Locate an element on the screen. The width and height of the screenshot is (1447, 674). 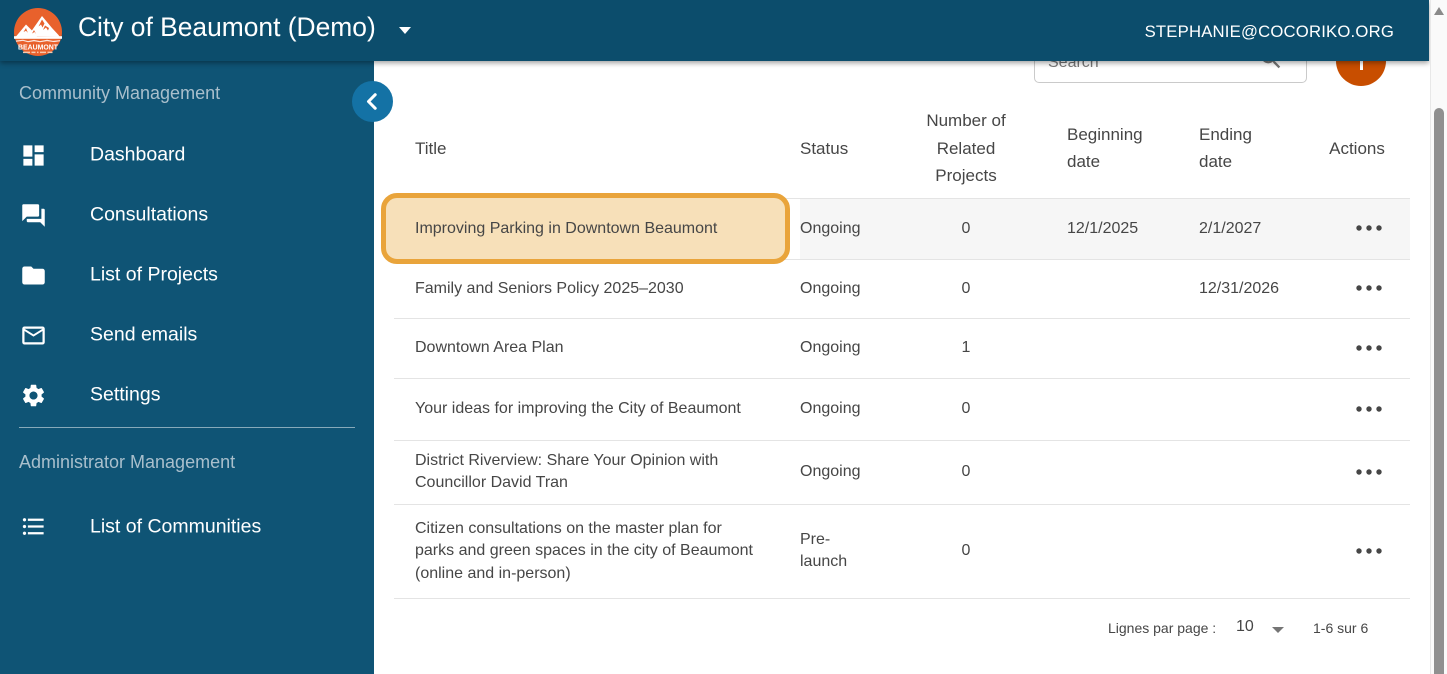
svg-text: BEAUMONT is located at coordinates (38, 47).